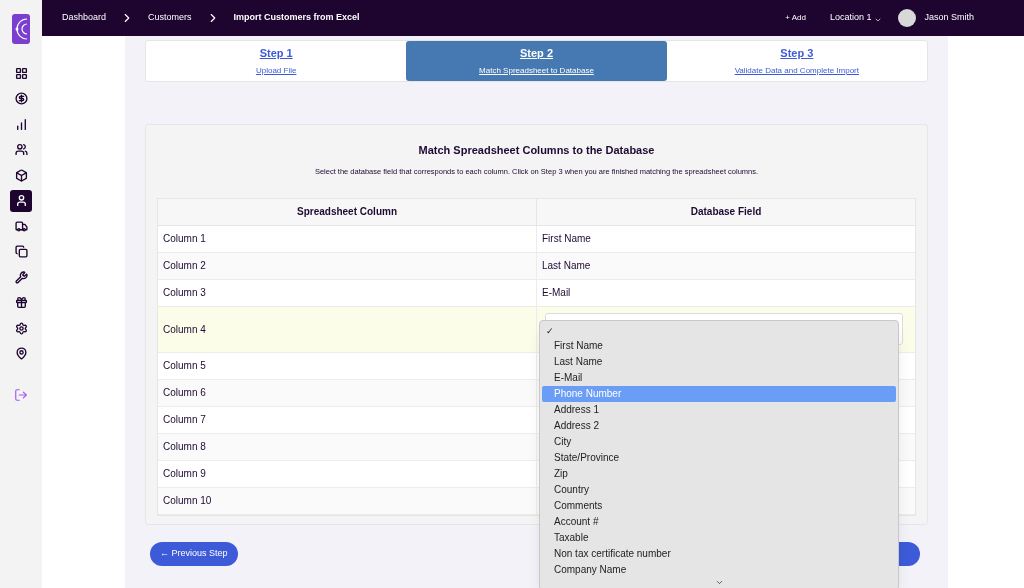 The image size is (1024, 588). I want to click on people-icon, so click(21, 149).